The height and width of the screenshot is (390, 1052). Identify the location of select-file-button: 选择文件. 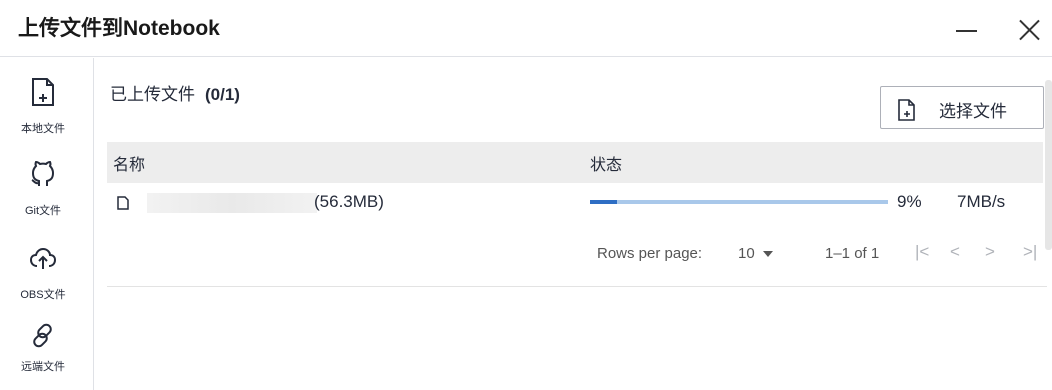
(962, 107).